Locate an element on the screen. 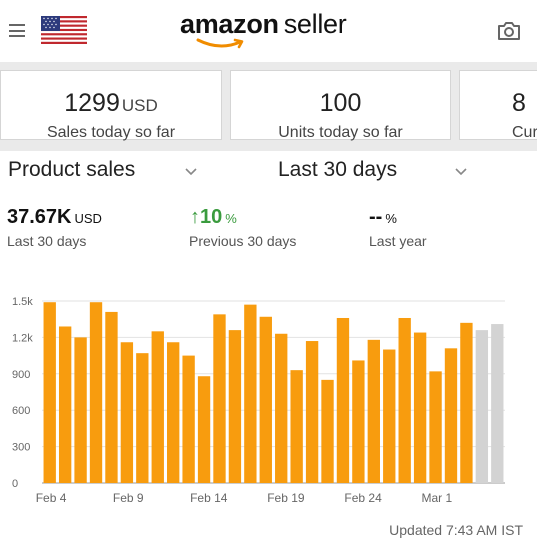  x-tick-label: Feb 14 is located at coordinates (209, 498).